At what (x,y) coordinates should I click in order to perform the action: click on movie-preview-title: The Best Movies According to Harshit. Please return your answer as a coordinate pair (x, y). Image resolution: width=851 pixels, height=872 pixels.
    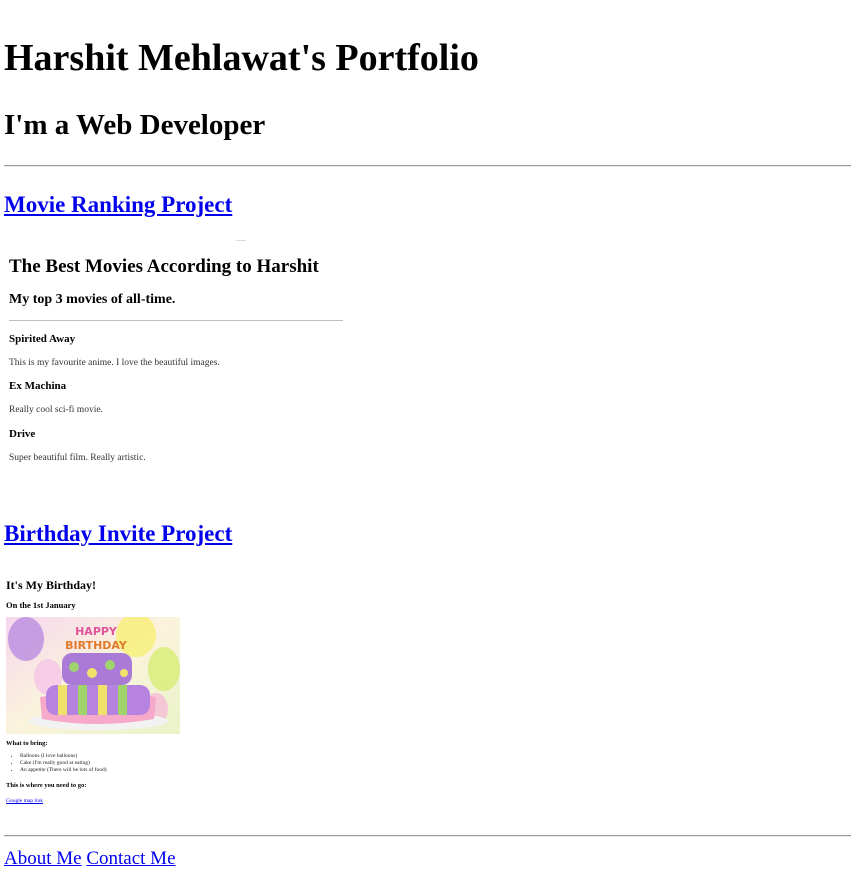
    Looking at the image, I should click on (164, 266).